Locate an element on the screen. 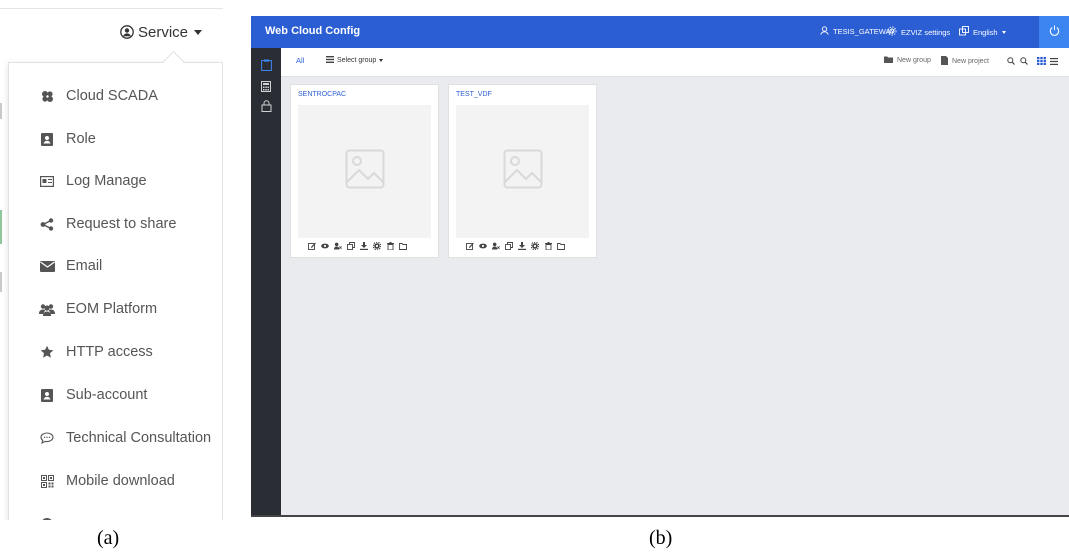 This screenshot has height=559, width=1069. menu-item-label: Mobile download is located at coordinates (120, 481).